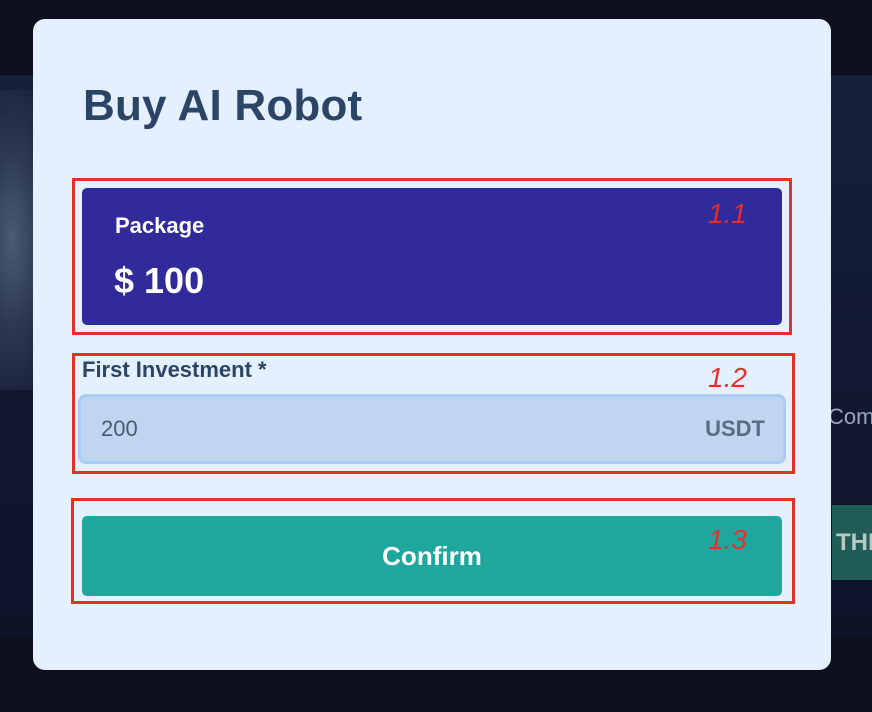 Image resolution: width=872 pixels, height=712 pixels. What do you see at coordinates (852, 542) in the screenshot?
I see `background-partial-button: THI` at bounding box center [852, 542].